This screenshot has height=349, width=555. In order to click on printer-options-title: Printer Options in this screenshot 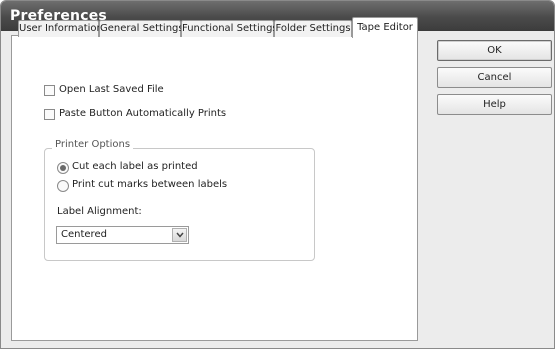, I will do `click(93, 144)`.